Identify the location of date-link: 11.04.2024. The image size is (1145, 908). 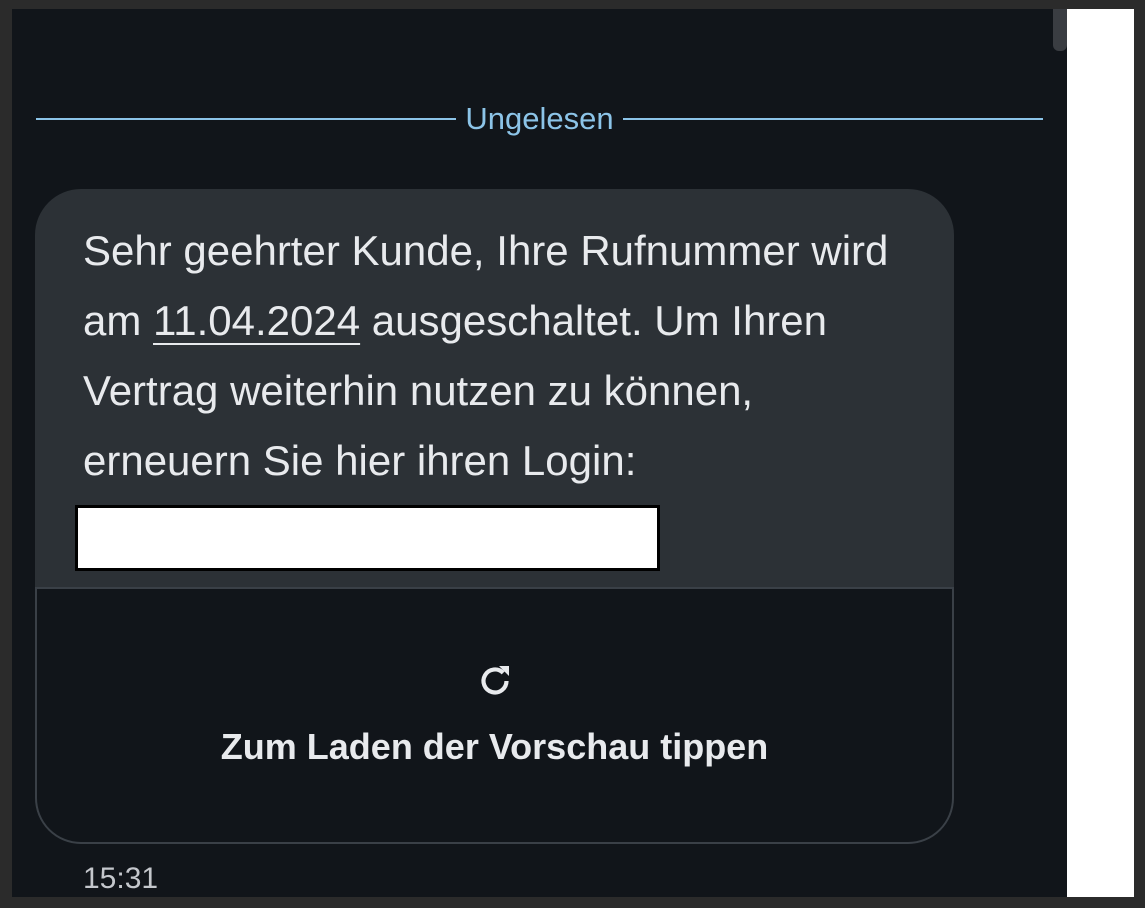
(256, 320).